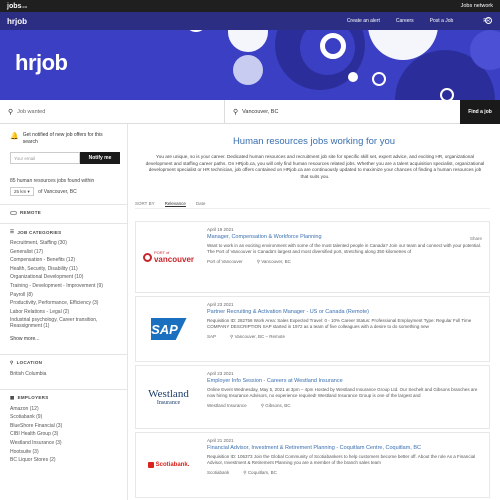 The image size is (500, 500). Describe the element at coordinates (63, 269) in the screenshot. I see `category-item: Health, Security, Disability (11)` at that location.